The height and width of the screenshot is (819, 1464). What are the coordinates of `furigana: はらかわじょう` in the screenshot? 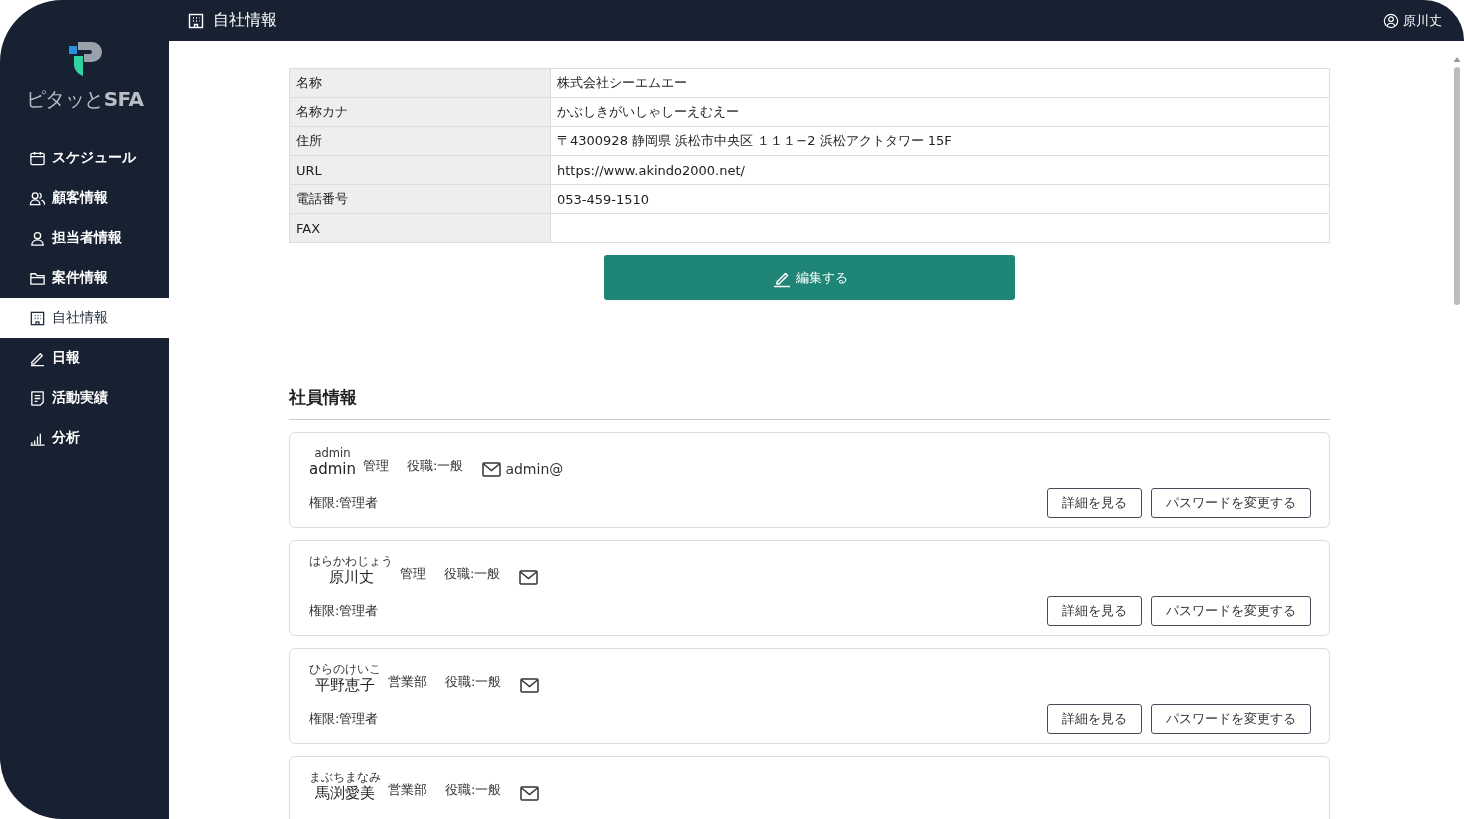 It's located at (351, 561).